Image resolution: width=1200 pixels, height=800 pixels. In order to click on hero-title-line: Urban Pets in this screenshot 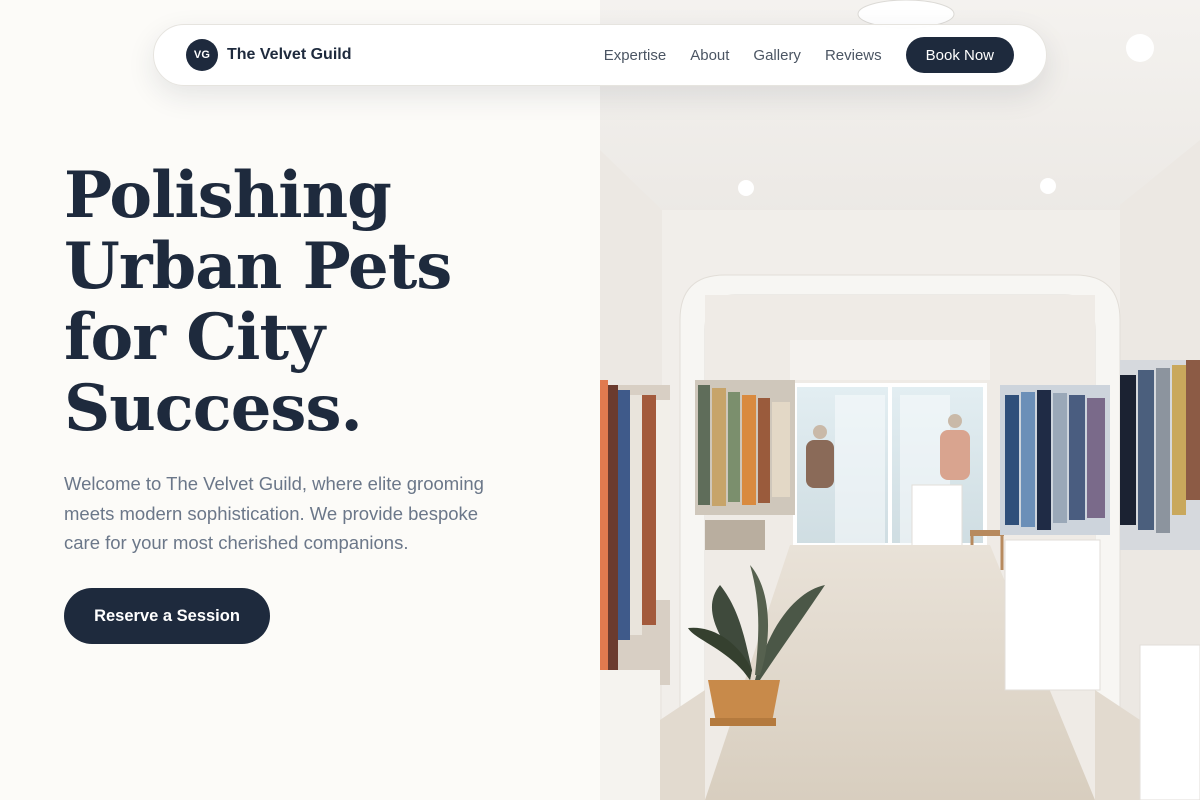, I will do `click(258, 266)`.